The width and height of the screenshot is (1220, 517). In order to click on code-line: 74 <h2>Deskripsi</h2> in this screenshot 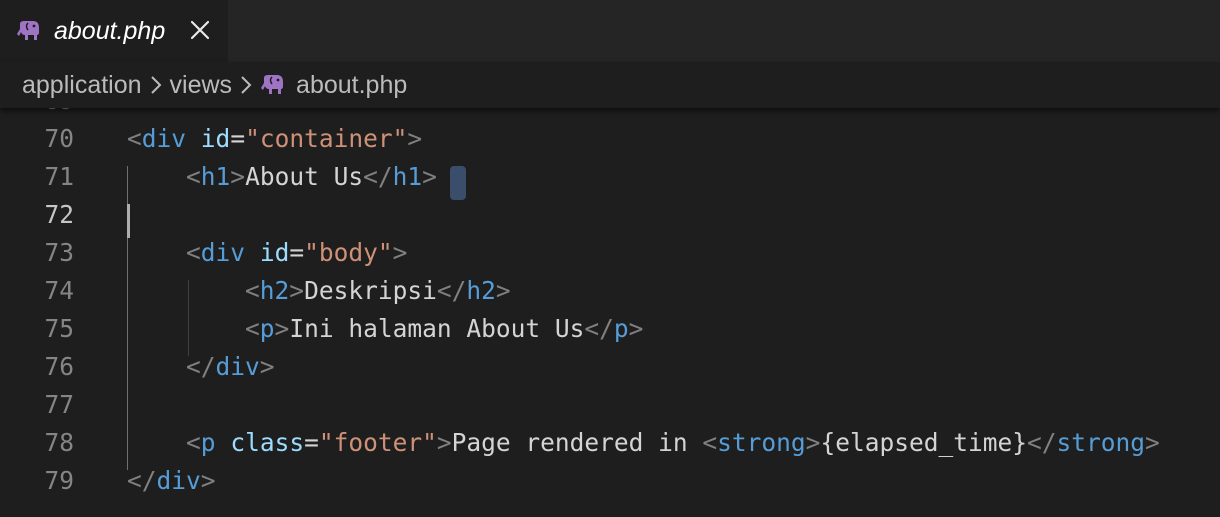, I will do `click(610, 291)`.